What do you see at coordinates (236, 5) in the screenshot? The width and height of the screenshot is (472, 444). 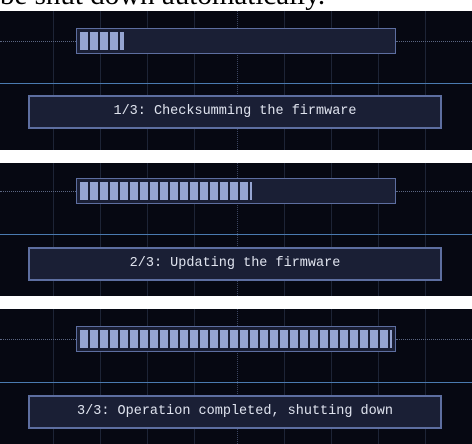 I see `caption-text: be shut down automatically.` at bounding box center [236, 5].